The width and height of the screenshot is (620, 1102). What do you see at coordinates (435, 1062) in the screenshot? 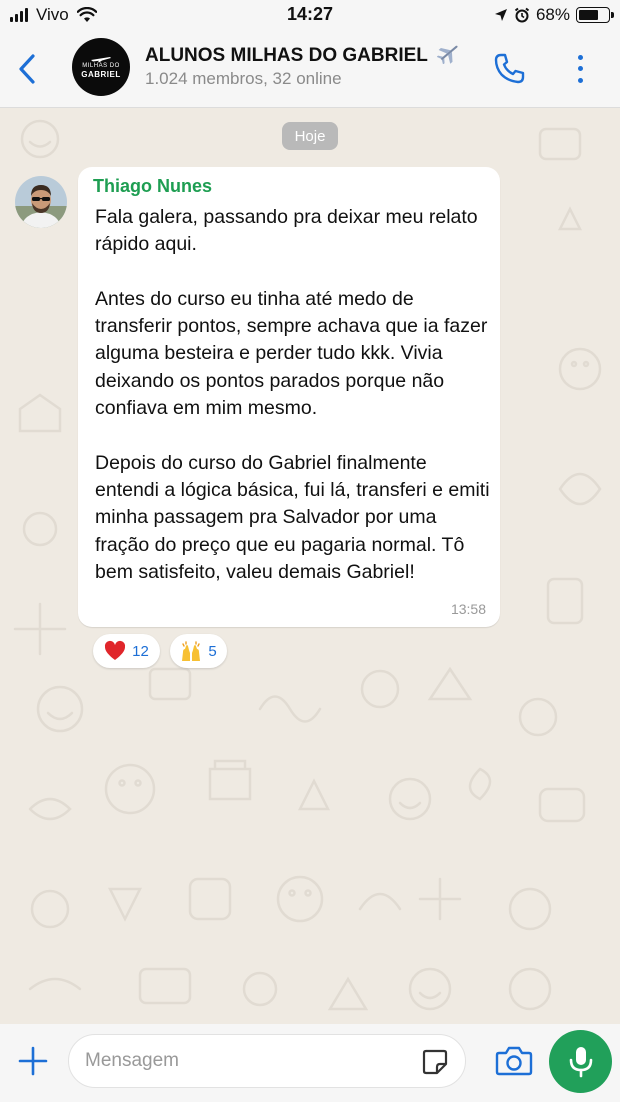
I see `sticker-button` at bounding box center [435, 1062].